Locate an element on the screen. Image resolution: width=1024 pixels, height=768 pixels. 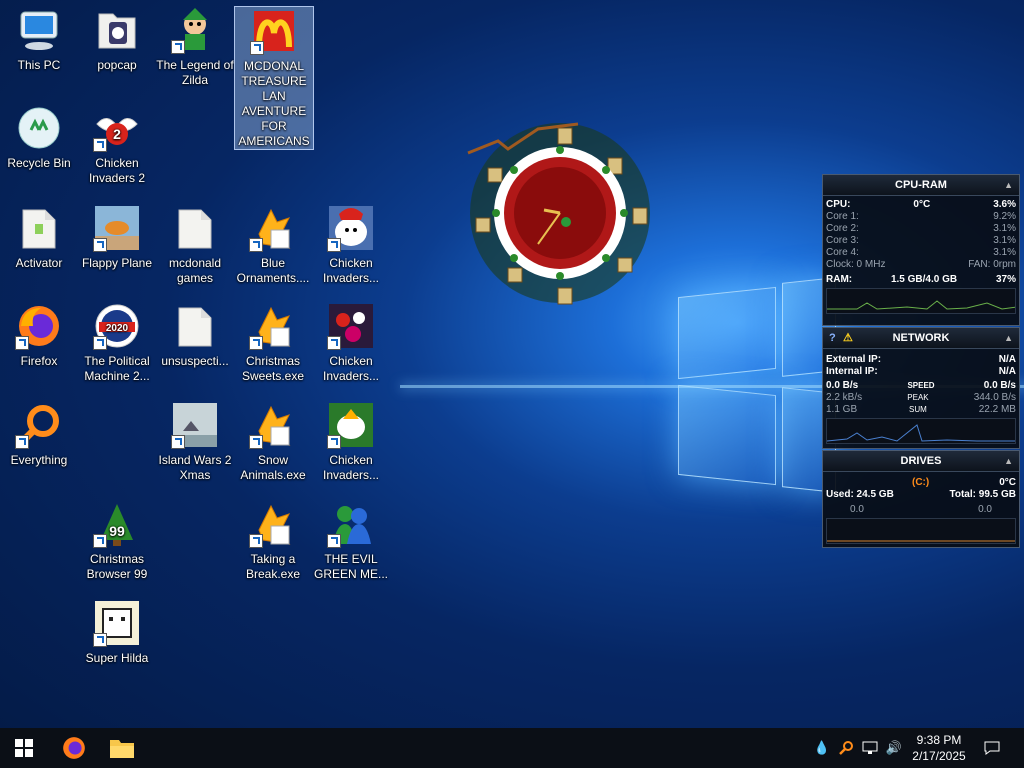
drive-graph is located at coordinates (921, 531).